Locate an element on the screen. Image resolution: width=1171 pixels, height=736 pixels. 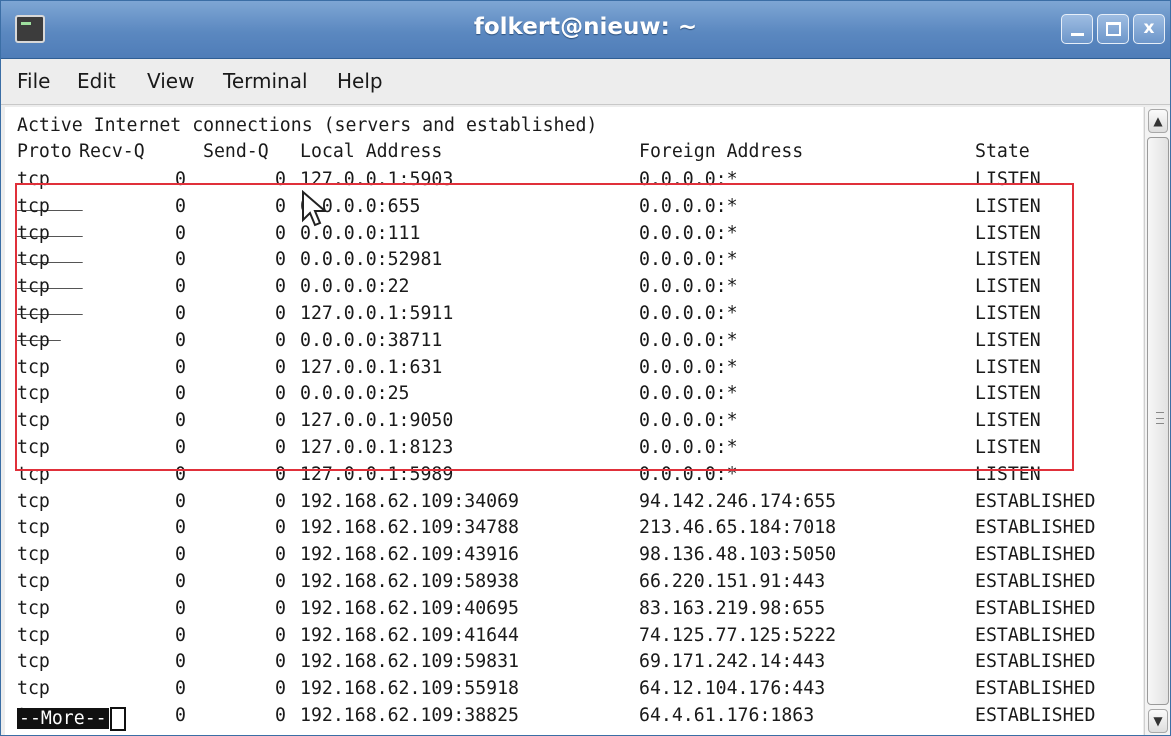
menu-file: File is located at coordinates (33, 81).